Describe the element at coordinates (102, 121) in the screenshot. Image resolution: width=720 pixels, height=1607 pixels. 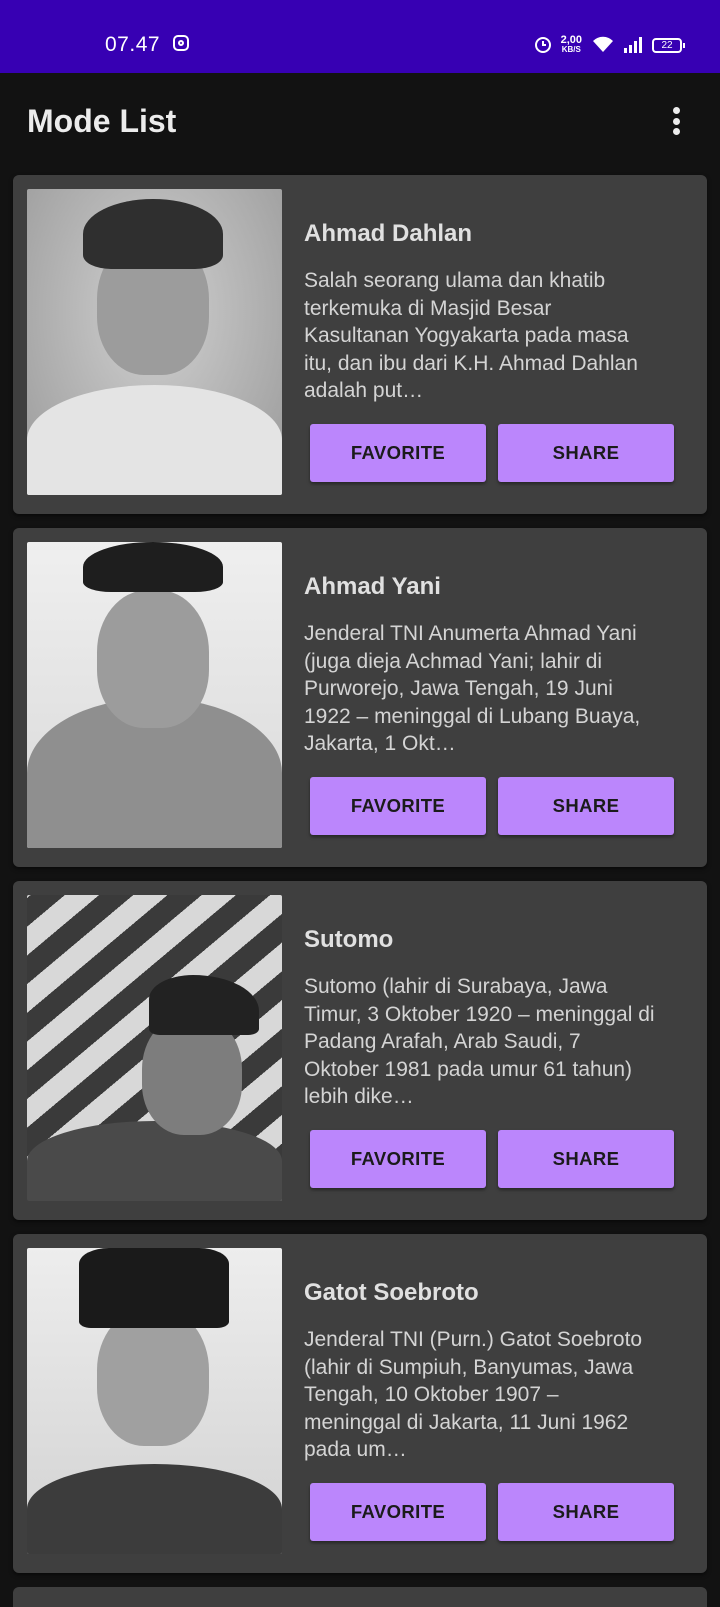
I see `page-title: Mode List` at that location.